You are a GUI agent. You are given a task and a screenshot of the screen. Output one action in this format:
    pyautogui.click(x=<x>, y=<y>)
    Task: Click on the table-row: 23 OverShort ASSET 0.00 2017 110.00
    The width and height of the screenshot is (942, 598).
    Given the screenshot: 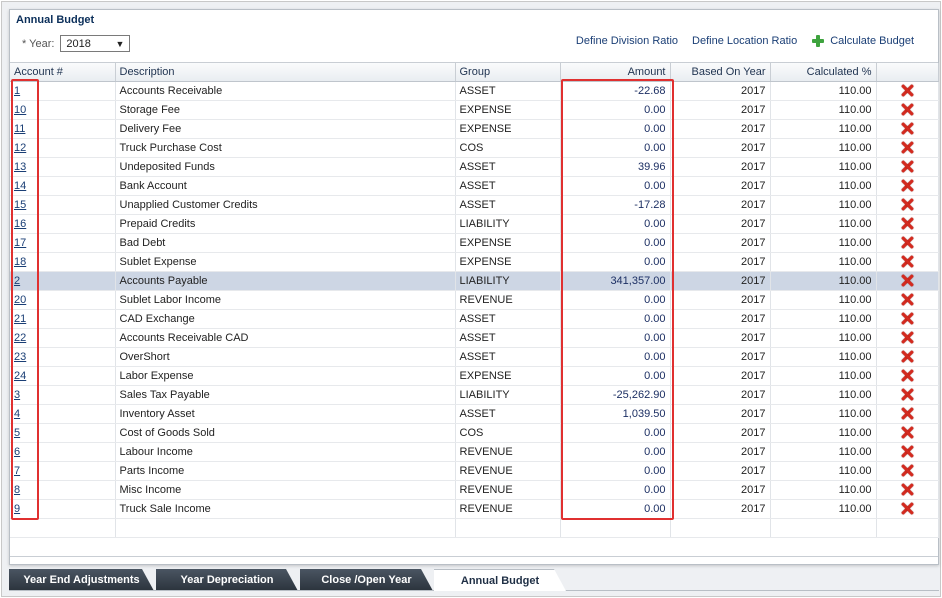 What is the action you would take?
    pyautogui.click(x=474, y=357)
    